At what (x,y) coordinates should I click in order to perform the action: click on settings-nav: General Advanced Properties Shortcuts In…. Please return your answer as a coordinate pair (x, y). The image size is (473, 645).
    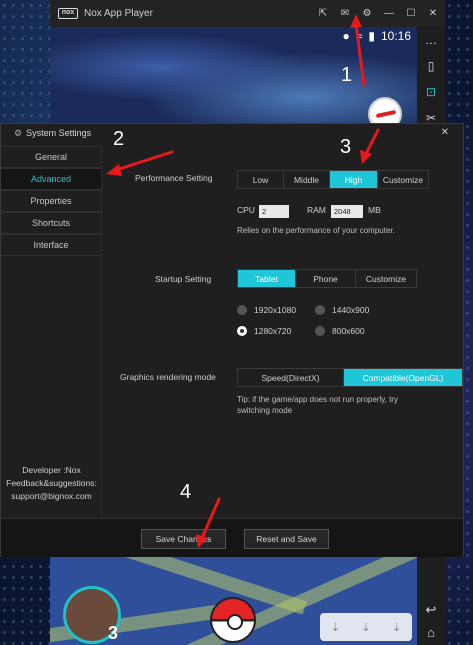
    Looking at the image, I should click on (51, 201).